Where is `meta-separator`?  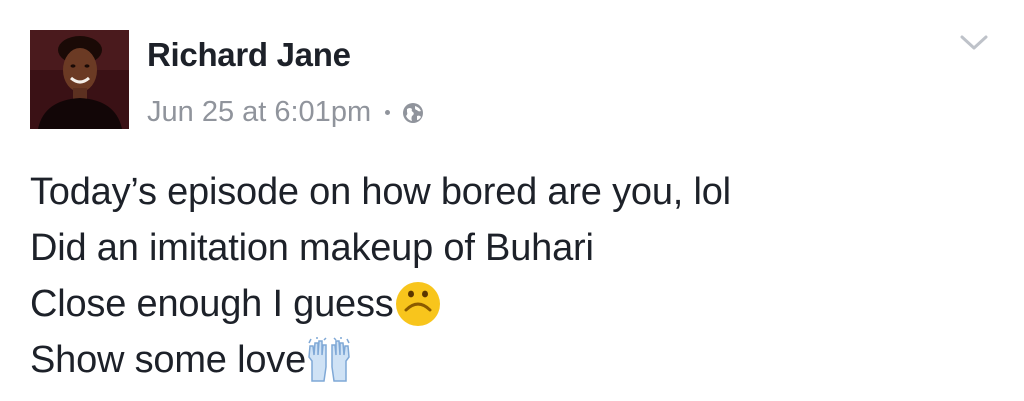
meta-separator is located at coordinates (388, 112).